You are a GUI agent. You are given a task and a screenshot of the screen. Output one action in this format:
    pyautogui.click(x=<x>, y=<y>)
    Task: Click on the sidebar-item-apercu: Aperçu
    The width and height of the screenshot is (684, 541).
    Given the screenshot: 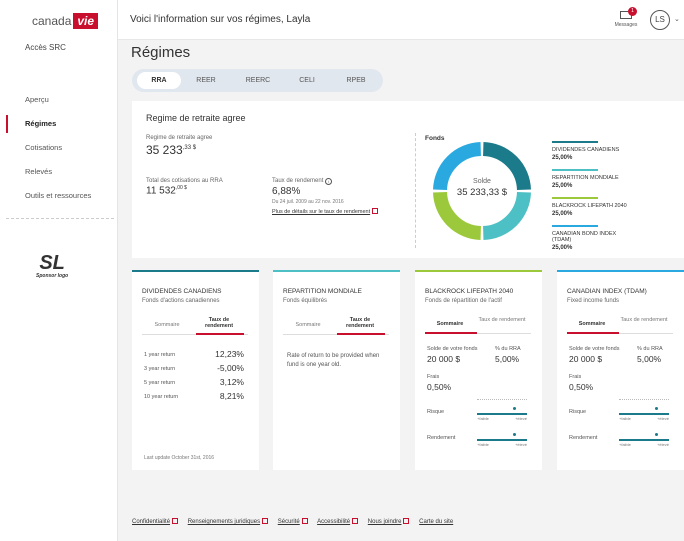 What is the action you would take?
    pyautogui.click(x=58, y=100)
    